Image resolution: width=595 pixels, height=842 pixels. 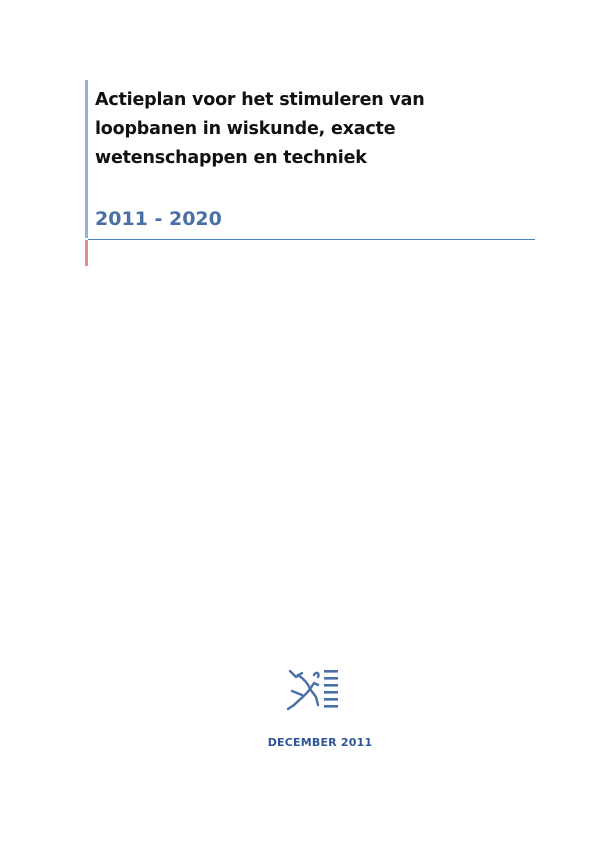 I want to click on document-date: DECEMBER 2011, so click(x=320, y=742).